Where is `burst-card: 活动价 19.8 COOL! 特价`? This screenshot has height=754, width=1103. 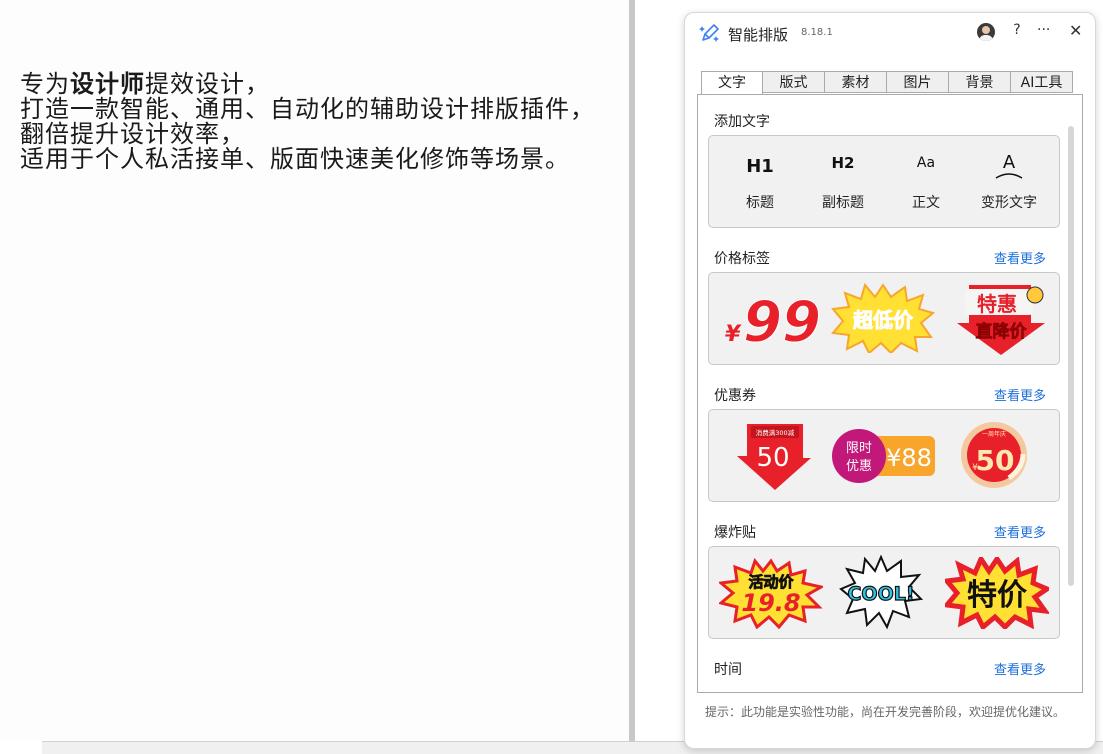
burst-card: 活动价 19.8 COOL! 特价 is located at coordinates (884, 592).